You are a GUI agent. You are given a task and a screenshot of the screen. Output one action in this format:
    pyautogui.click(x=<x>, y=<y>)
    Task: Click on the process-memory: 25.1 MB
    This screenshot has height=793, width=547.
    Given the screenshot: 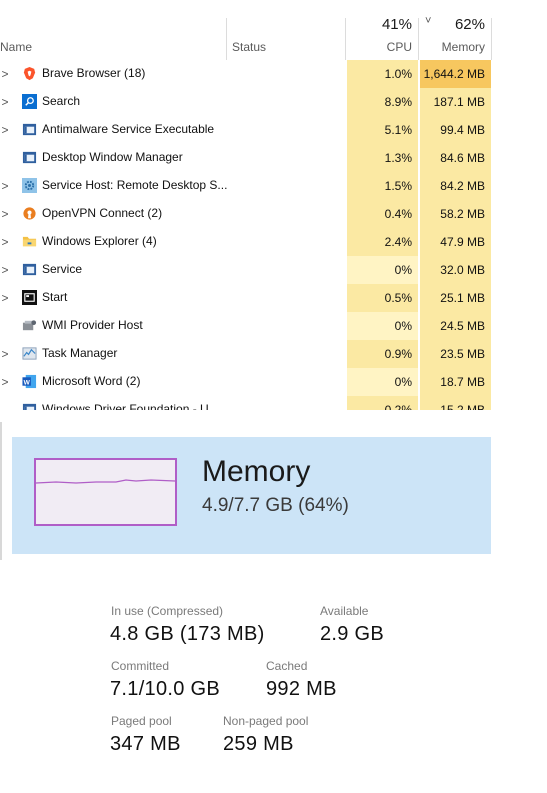 What is the action you would take?
    pyautogui.click(x=455, y=298)
    